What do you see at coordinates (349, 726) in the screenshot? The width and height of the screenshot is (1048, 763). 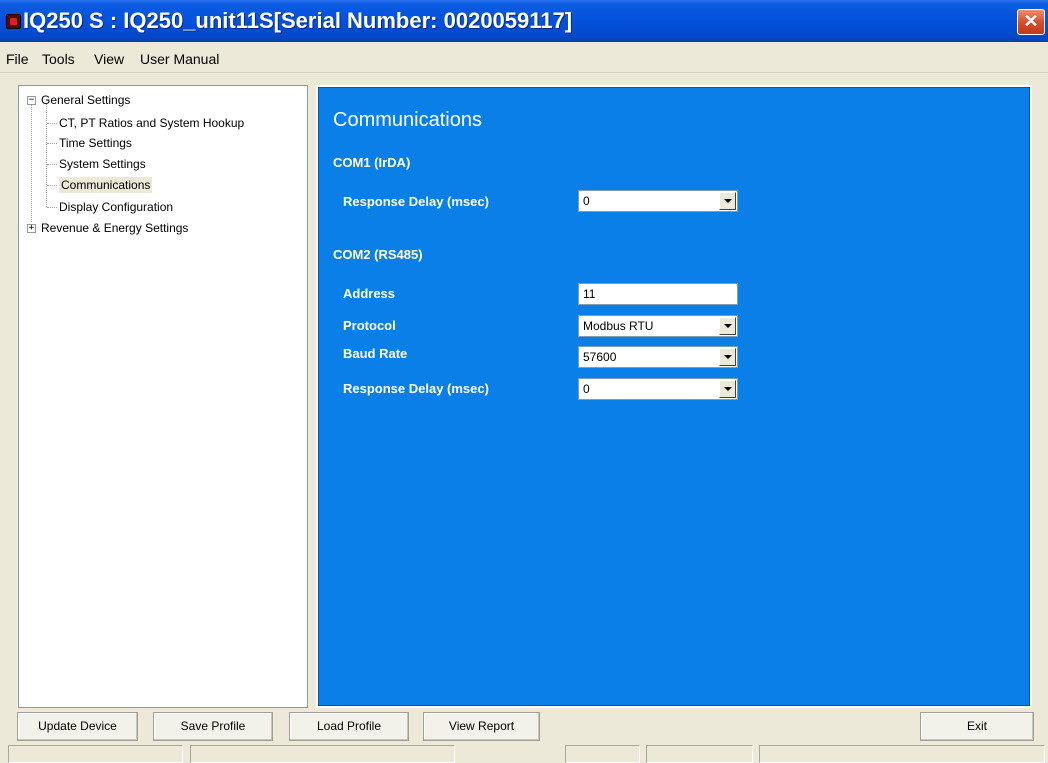 I see `load-profile-button: Load Profile` at bounding box center [349, 726].